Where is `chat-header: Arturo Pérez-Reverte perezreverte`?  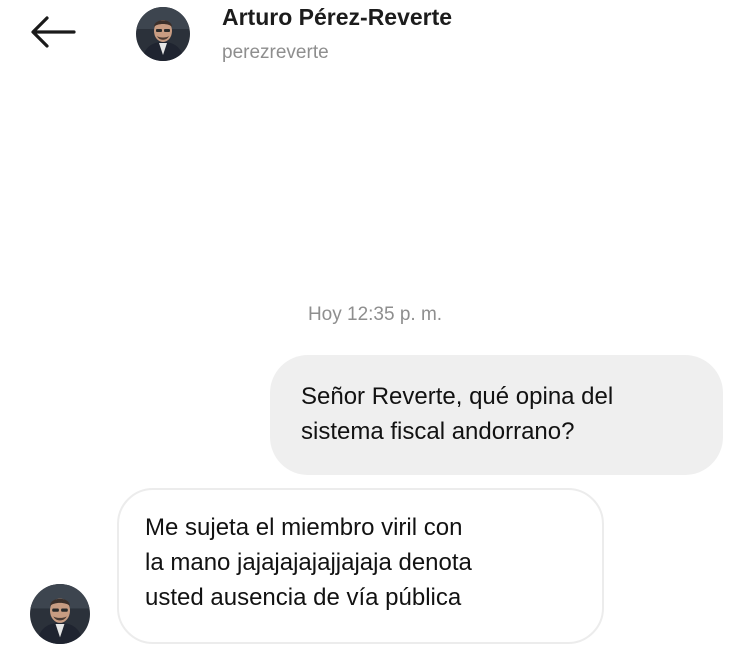
chat-header: Arturo Pérez-Reverte perezreverte is located at coordinates (375, 40).